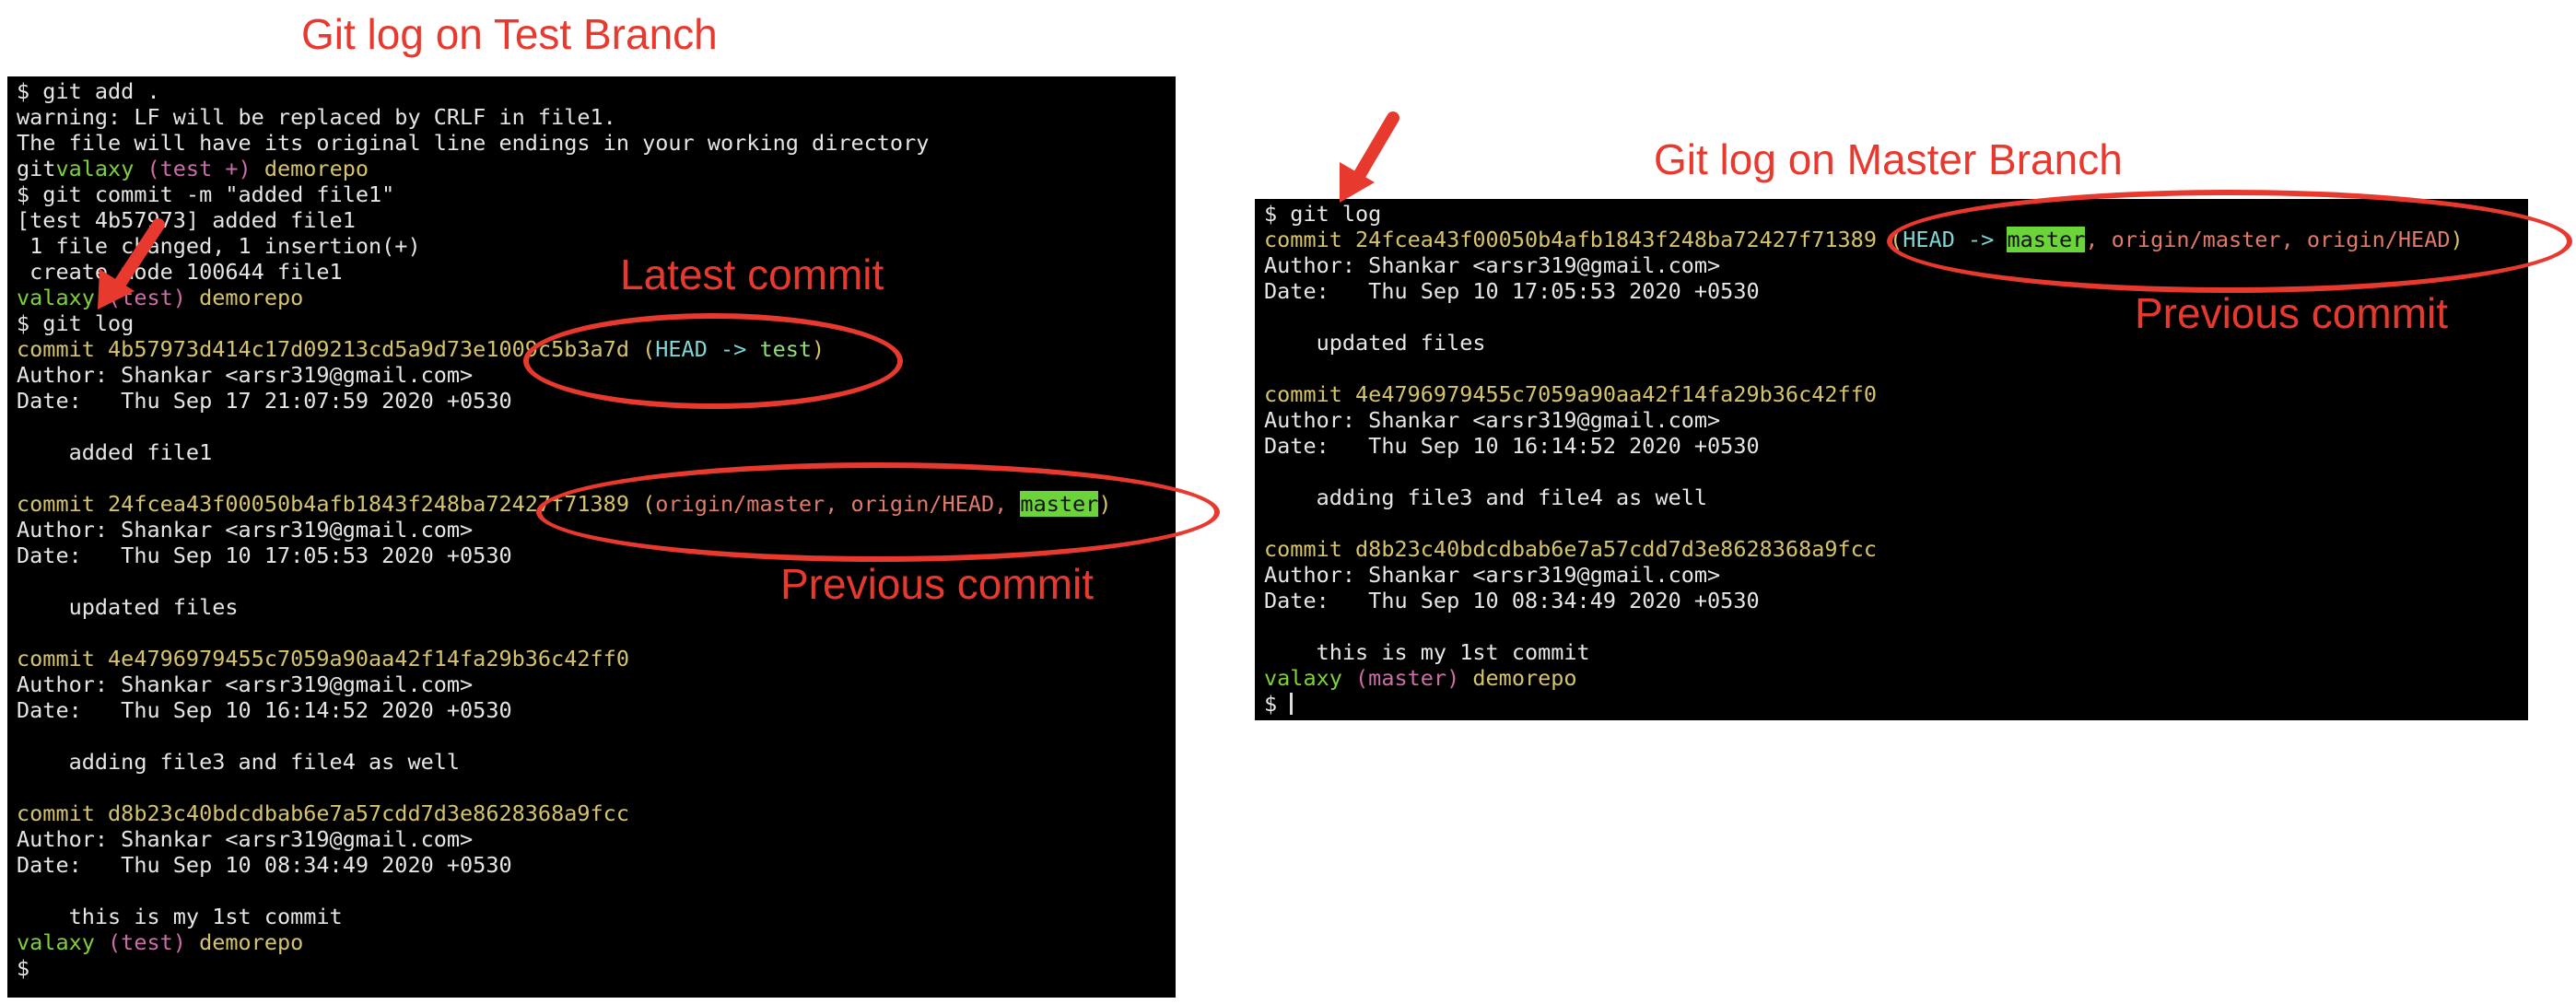 Image resolution: width=2576 pixels, height=1004 pixels. Describe the element at coordinates (1292, 704) in the screenshot. I see `text-cursor` at that location.